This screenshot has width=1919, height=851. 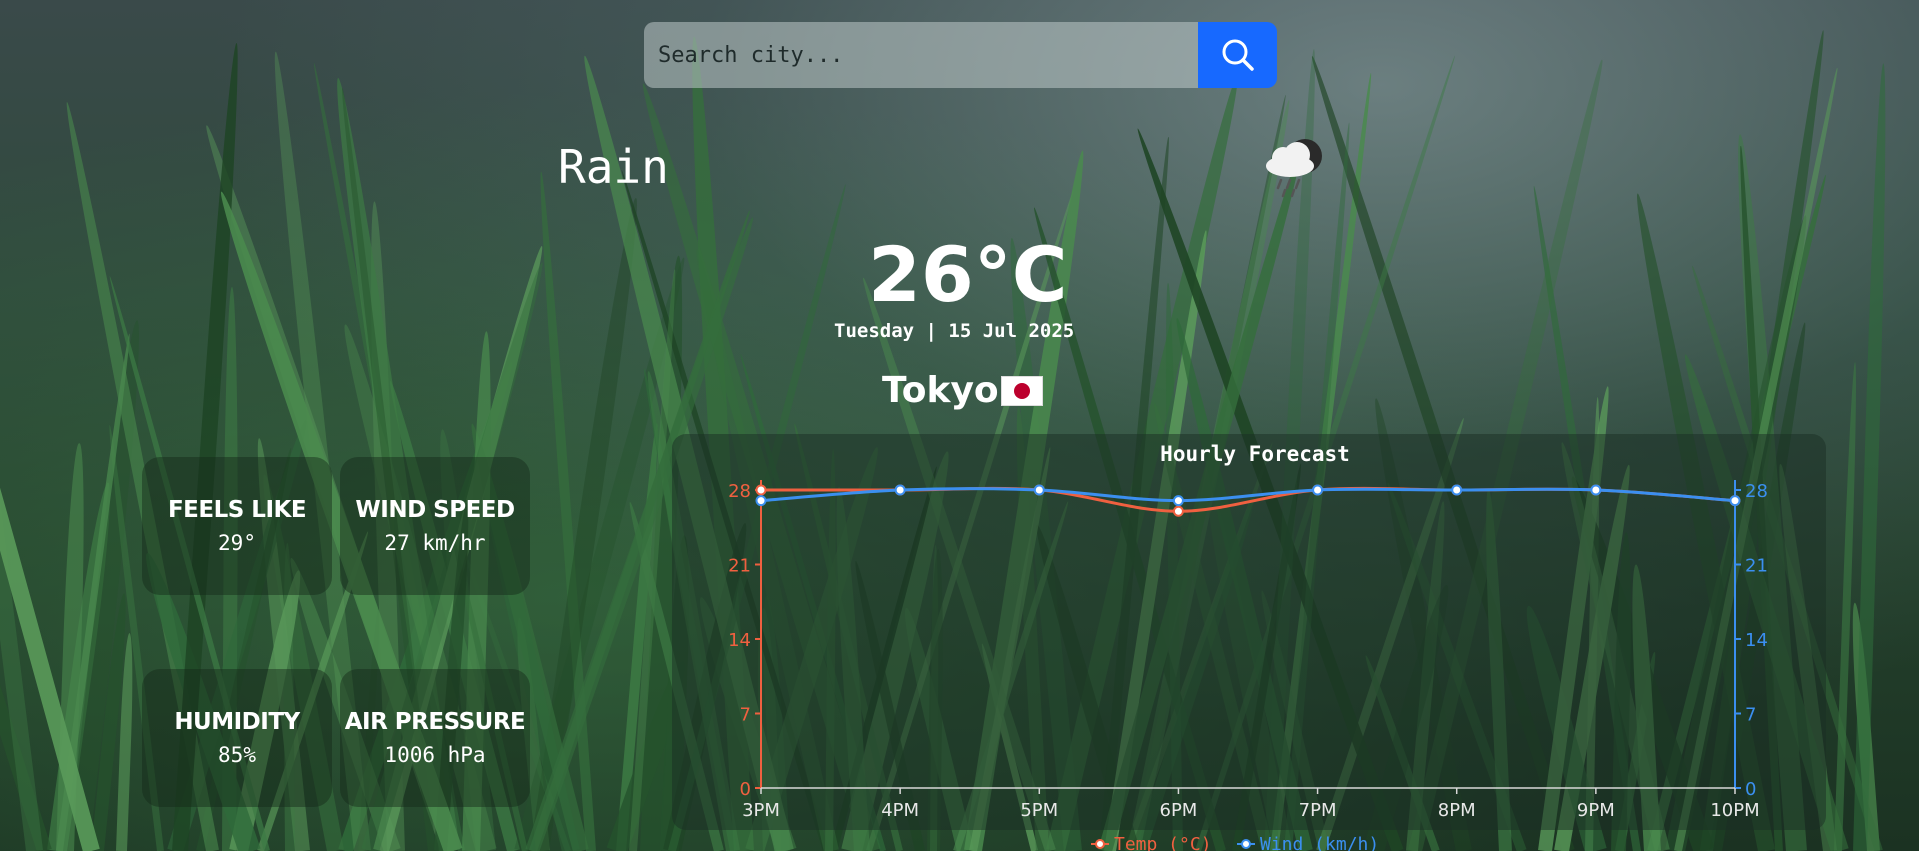 I want to click on y-right-tick-label: 7, so click(x=1750, y=715).